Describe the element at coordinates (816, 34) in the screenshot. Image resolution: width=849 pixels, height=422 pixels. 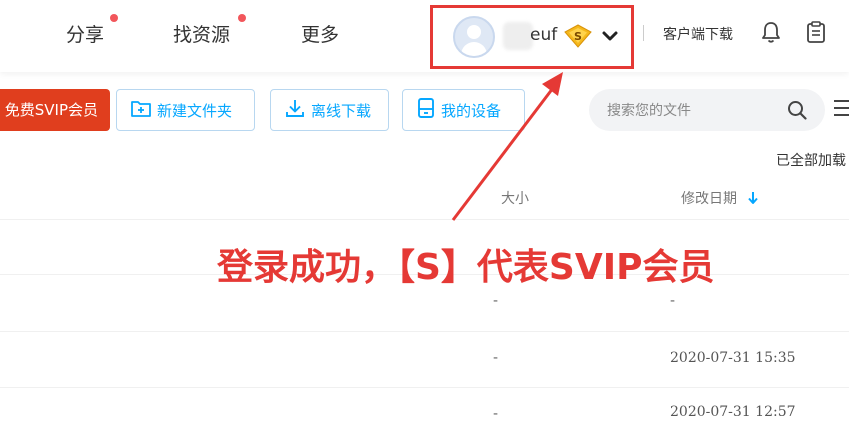
I see `clipboard-icon` at that location.